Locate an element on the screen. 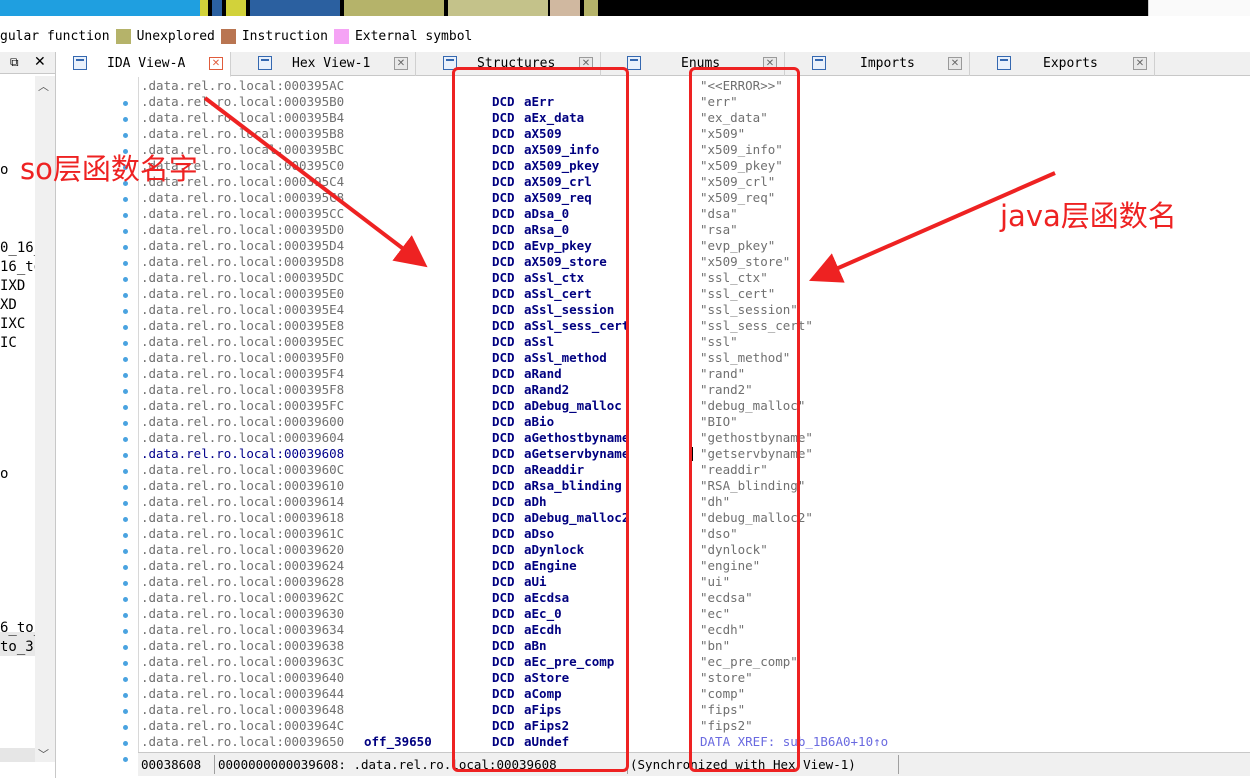 The image size is (1250, 778). row-address: .data.rel.ro.local:000395F8 is located at coordinates (242, 390).